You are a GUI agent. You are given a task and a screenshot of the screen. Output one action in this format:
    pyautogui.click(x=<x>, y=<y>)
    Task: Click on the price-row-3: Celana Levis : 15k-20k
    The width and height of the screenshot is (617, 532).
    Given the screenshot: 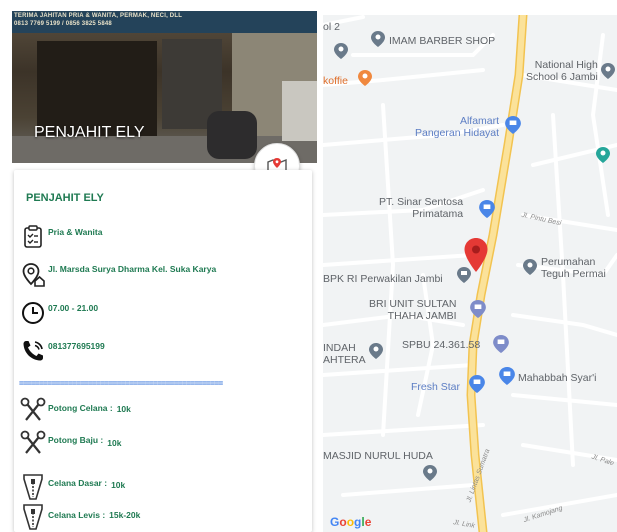 What is the action you would take?
    pyautogui.click(x=80, y=517)
    